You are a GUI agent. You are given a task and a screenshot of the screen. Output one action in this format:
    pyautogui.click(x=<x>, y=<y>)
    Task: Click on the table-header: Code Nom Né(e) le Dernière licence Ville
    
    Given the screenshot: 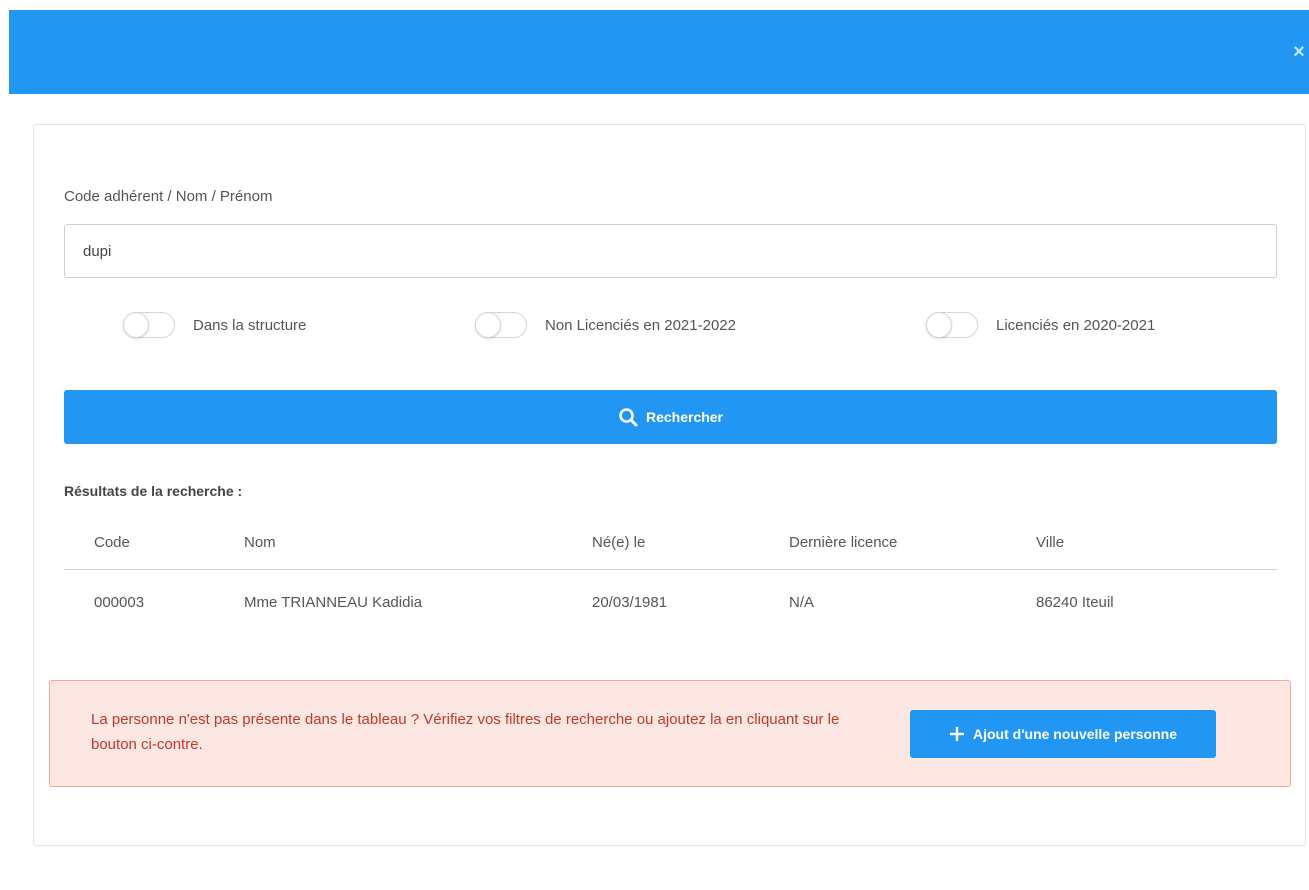 What is the action you would take?
    pyautogui.click(x=670, y=542)
    